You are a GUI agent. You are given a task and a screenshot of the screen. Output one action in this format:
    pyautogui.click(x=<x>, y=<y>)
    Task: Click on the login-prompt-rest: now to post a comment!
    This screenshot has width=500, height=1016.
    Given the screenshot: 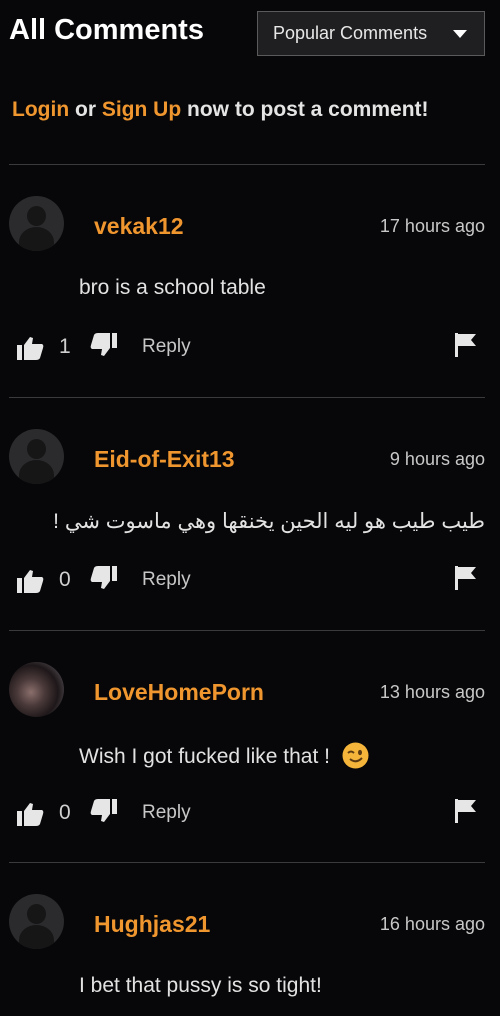 What is the action you would take?
    pyautogui.click(x=308, y=109)
    